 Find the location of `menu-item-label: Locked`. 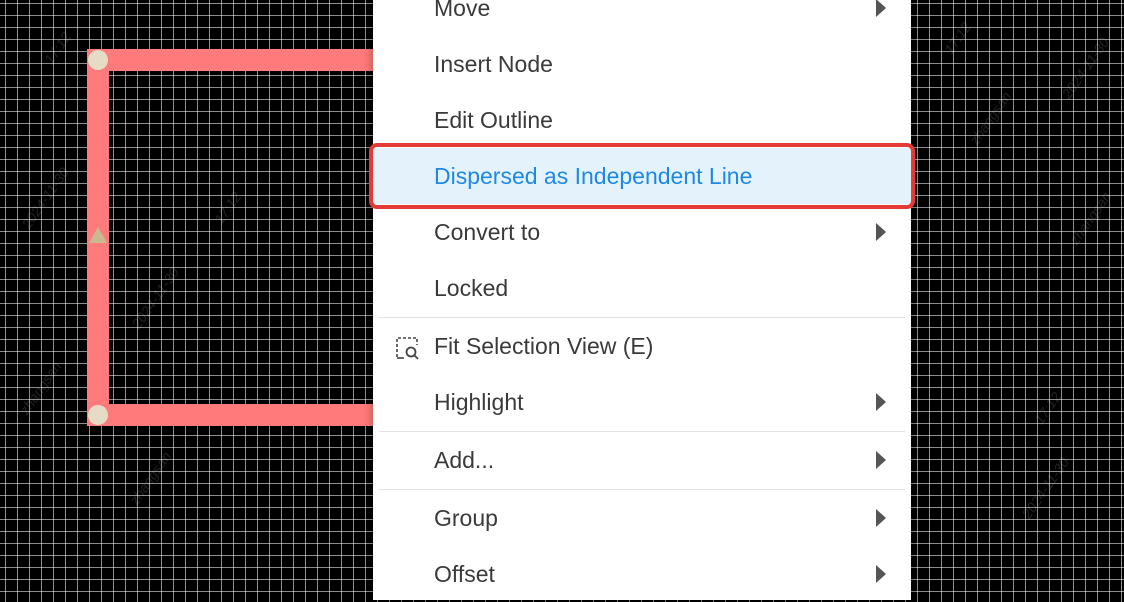

menu-item-label: Locked is located at coordinates (471, 287).